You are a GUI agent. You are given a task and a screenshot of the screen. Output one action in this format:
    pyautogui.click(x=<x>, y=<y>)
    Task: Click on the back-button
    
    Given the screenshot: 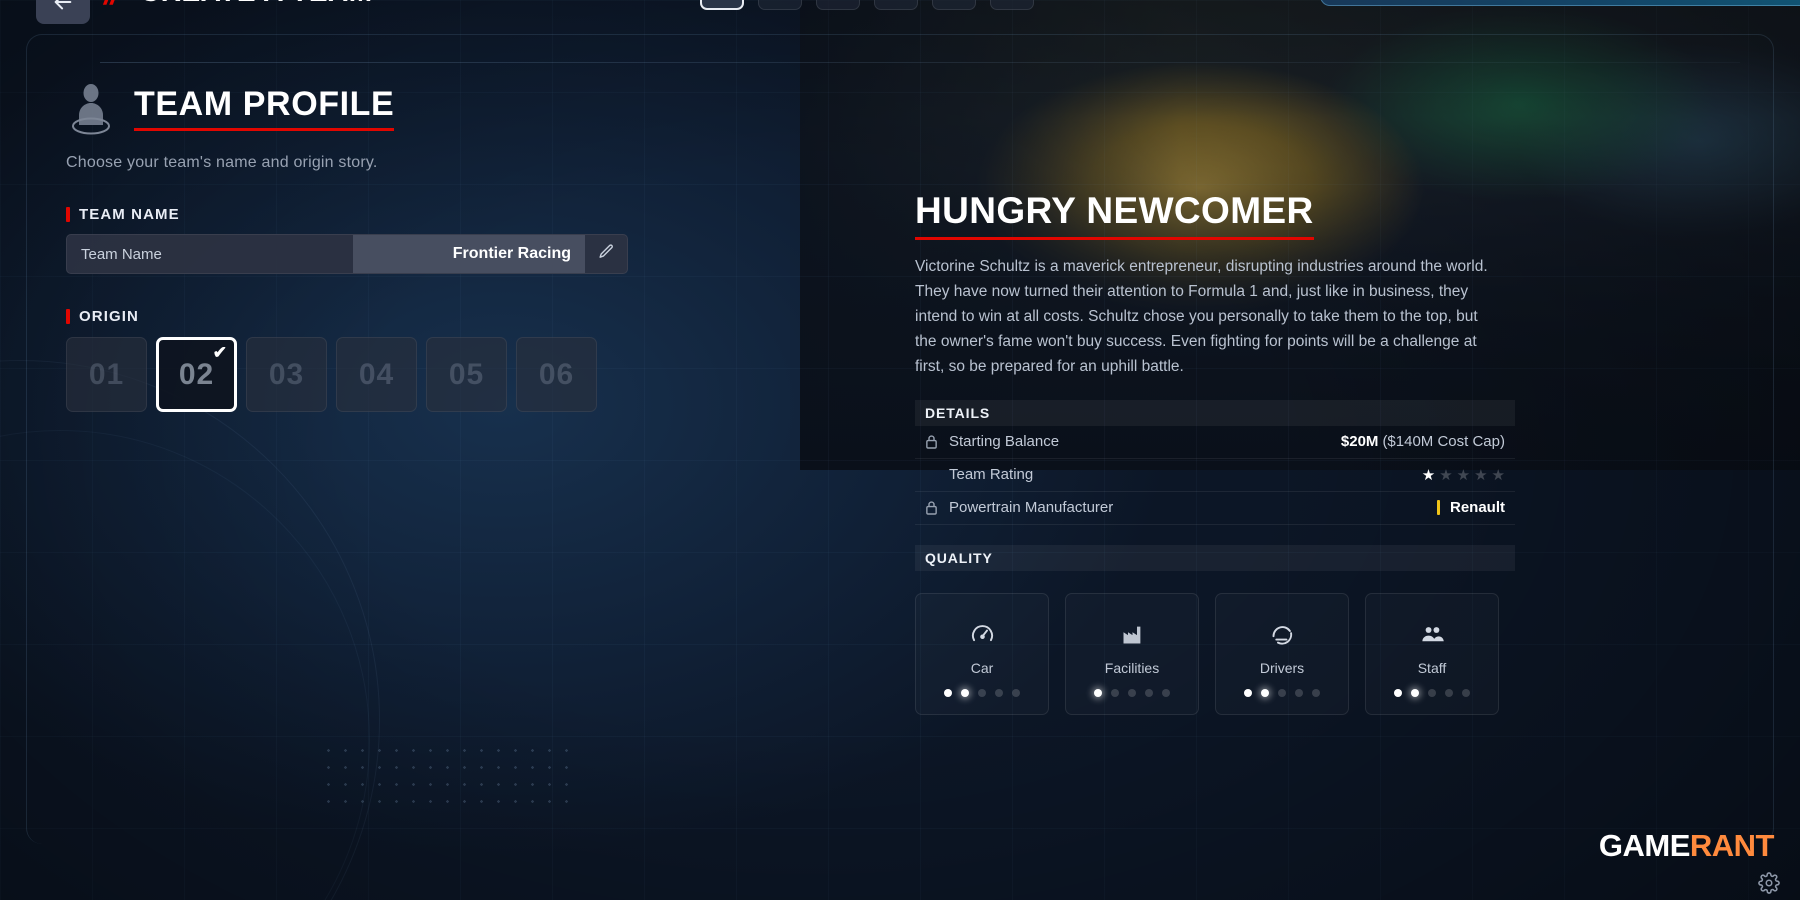 What is the action you would take?
    pyautogui.click(x=63, y=12)
    